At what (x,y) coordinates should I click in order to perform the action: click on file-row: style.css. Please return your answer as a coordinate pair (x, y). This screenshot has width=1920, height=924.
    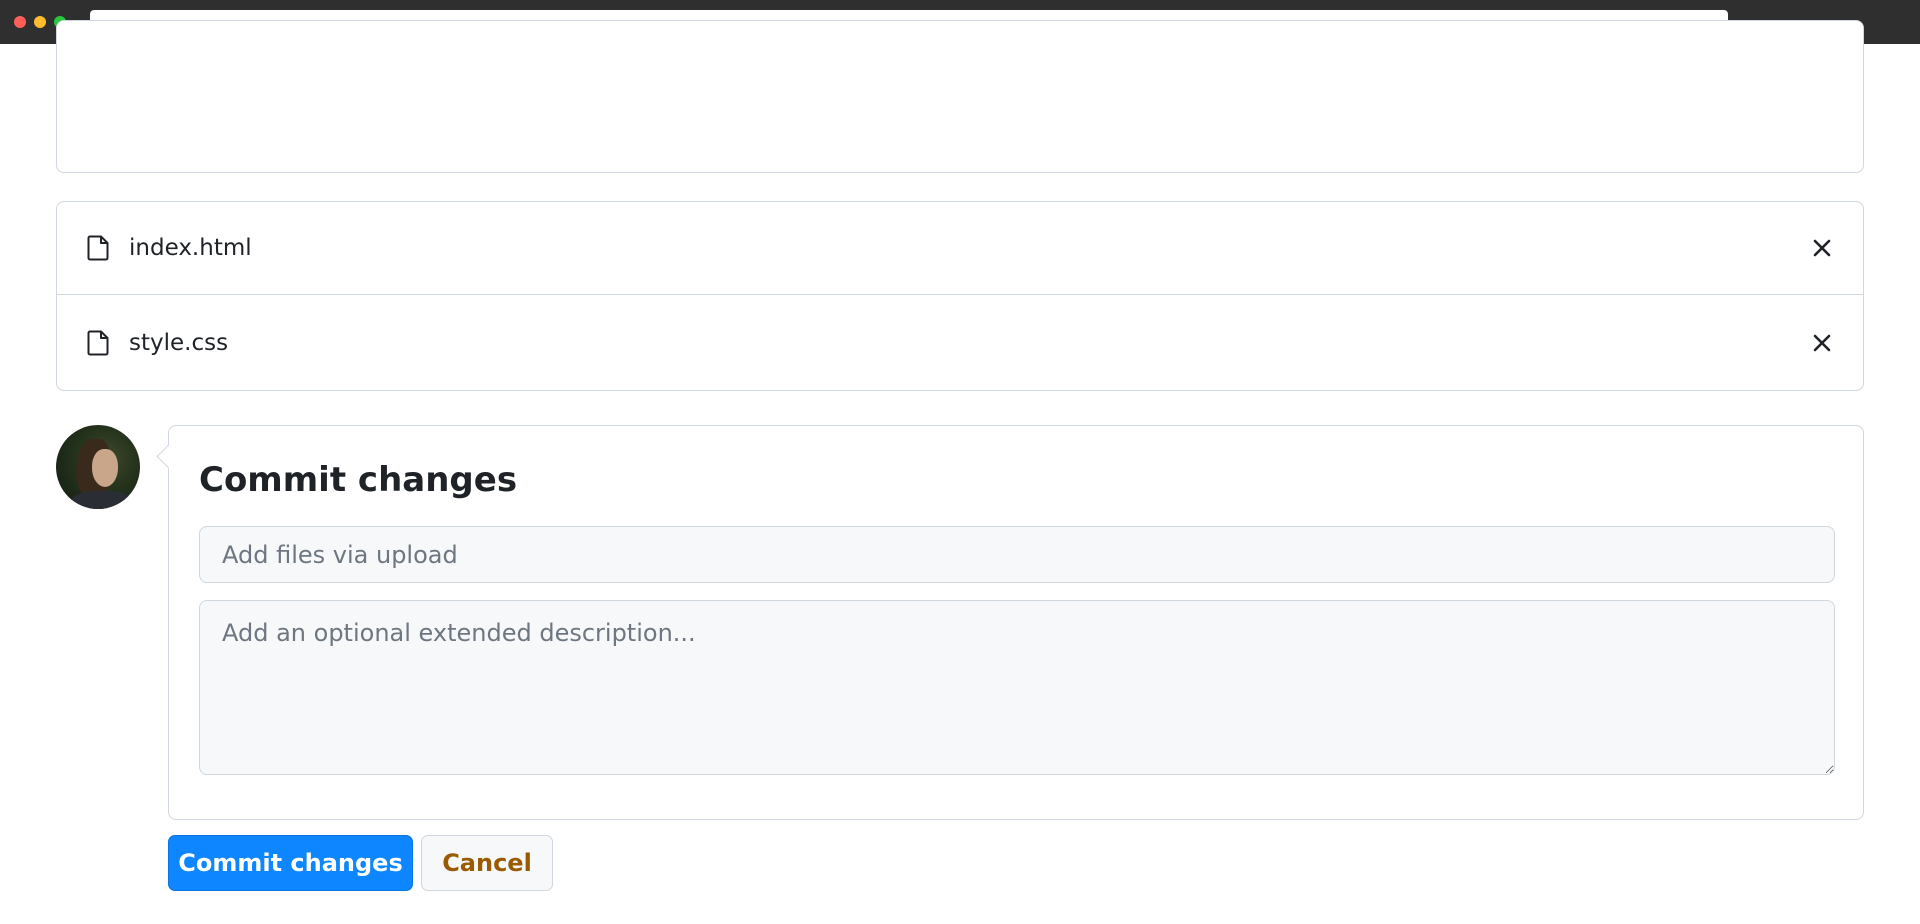
    Looking at the image, I should click on (960, 342).